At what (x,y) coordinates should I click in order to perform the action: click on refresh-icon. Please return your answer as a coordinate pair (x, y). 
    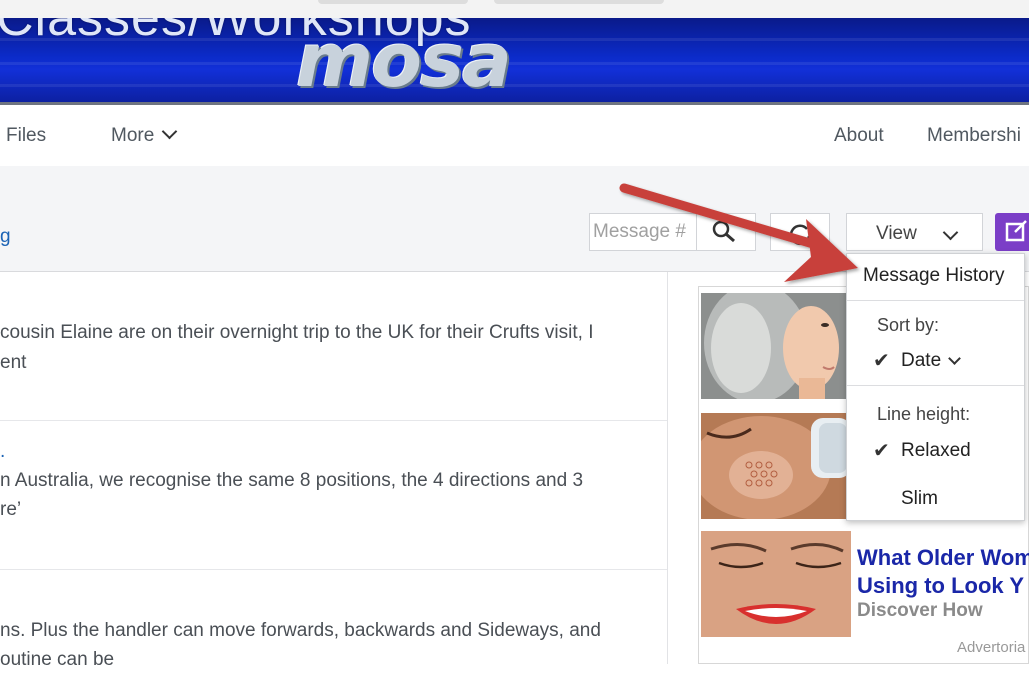
    Looking at the image, I should click on (800, 234).